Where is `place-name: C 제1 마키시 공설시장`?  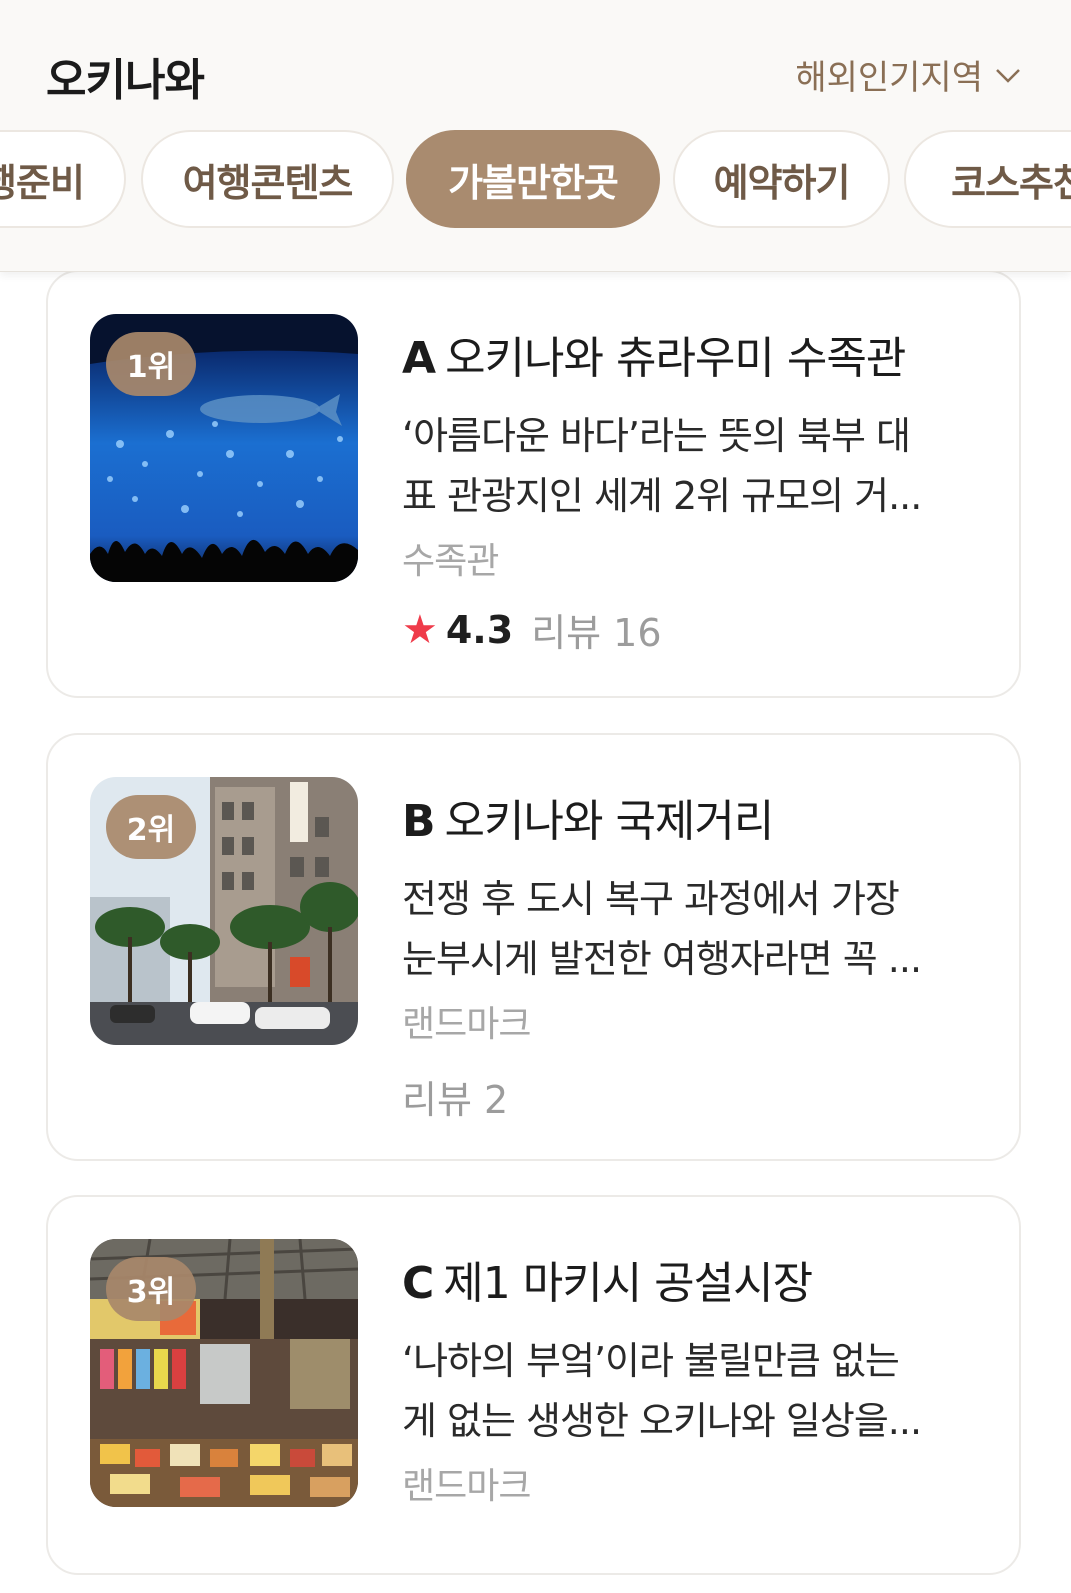
place-name: C 제1 마키시 공설시장 is located at coordinates (692, 1279).